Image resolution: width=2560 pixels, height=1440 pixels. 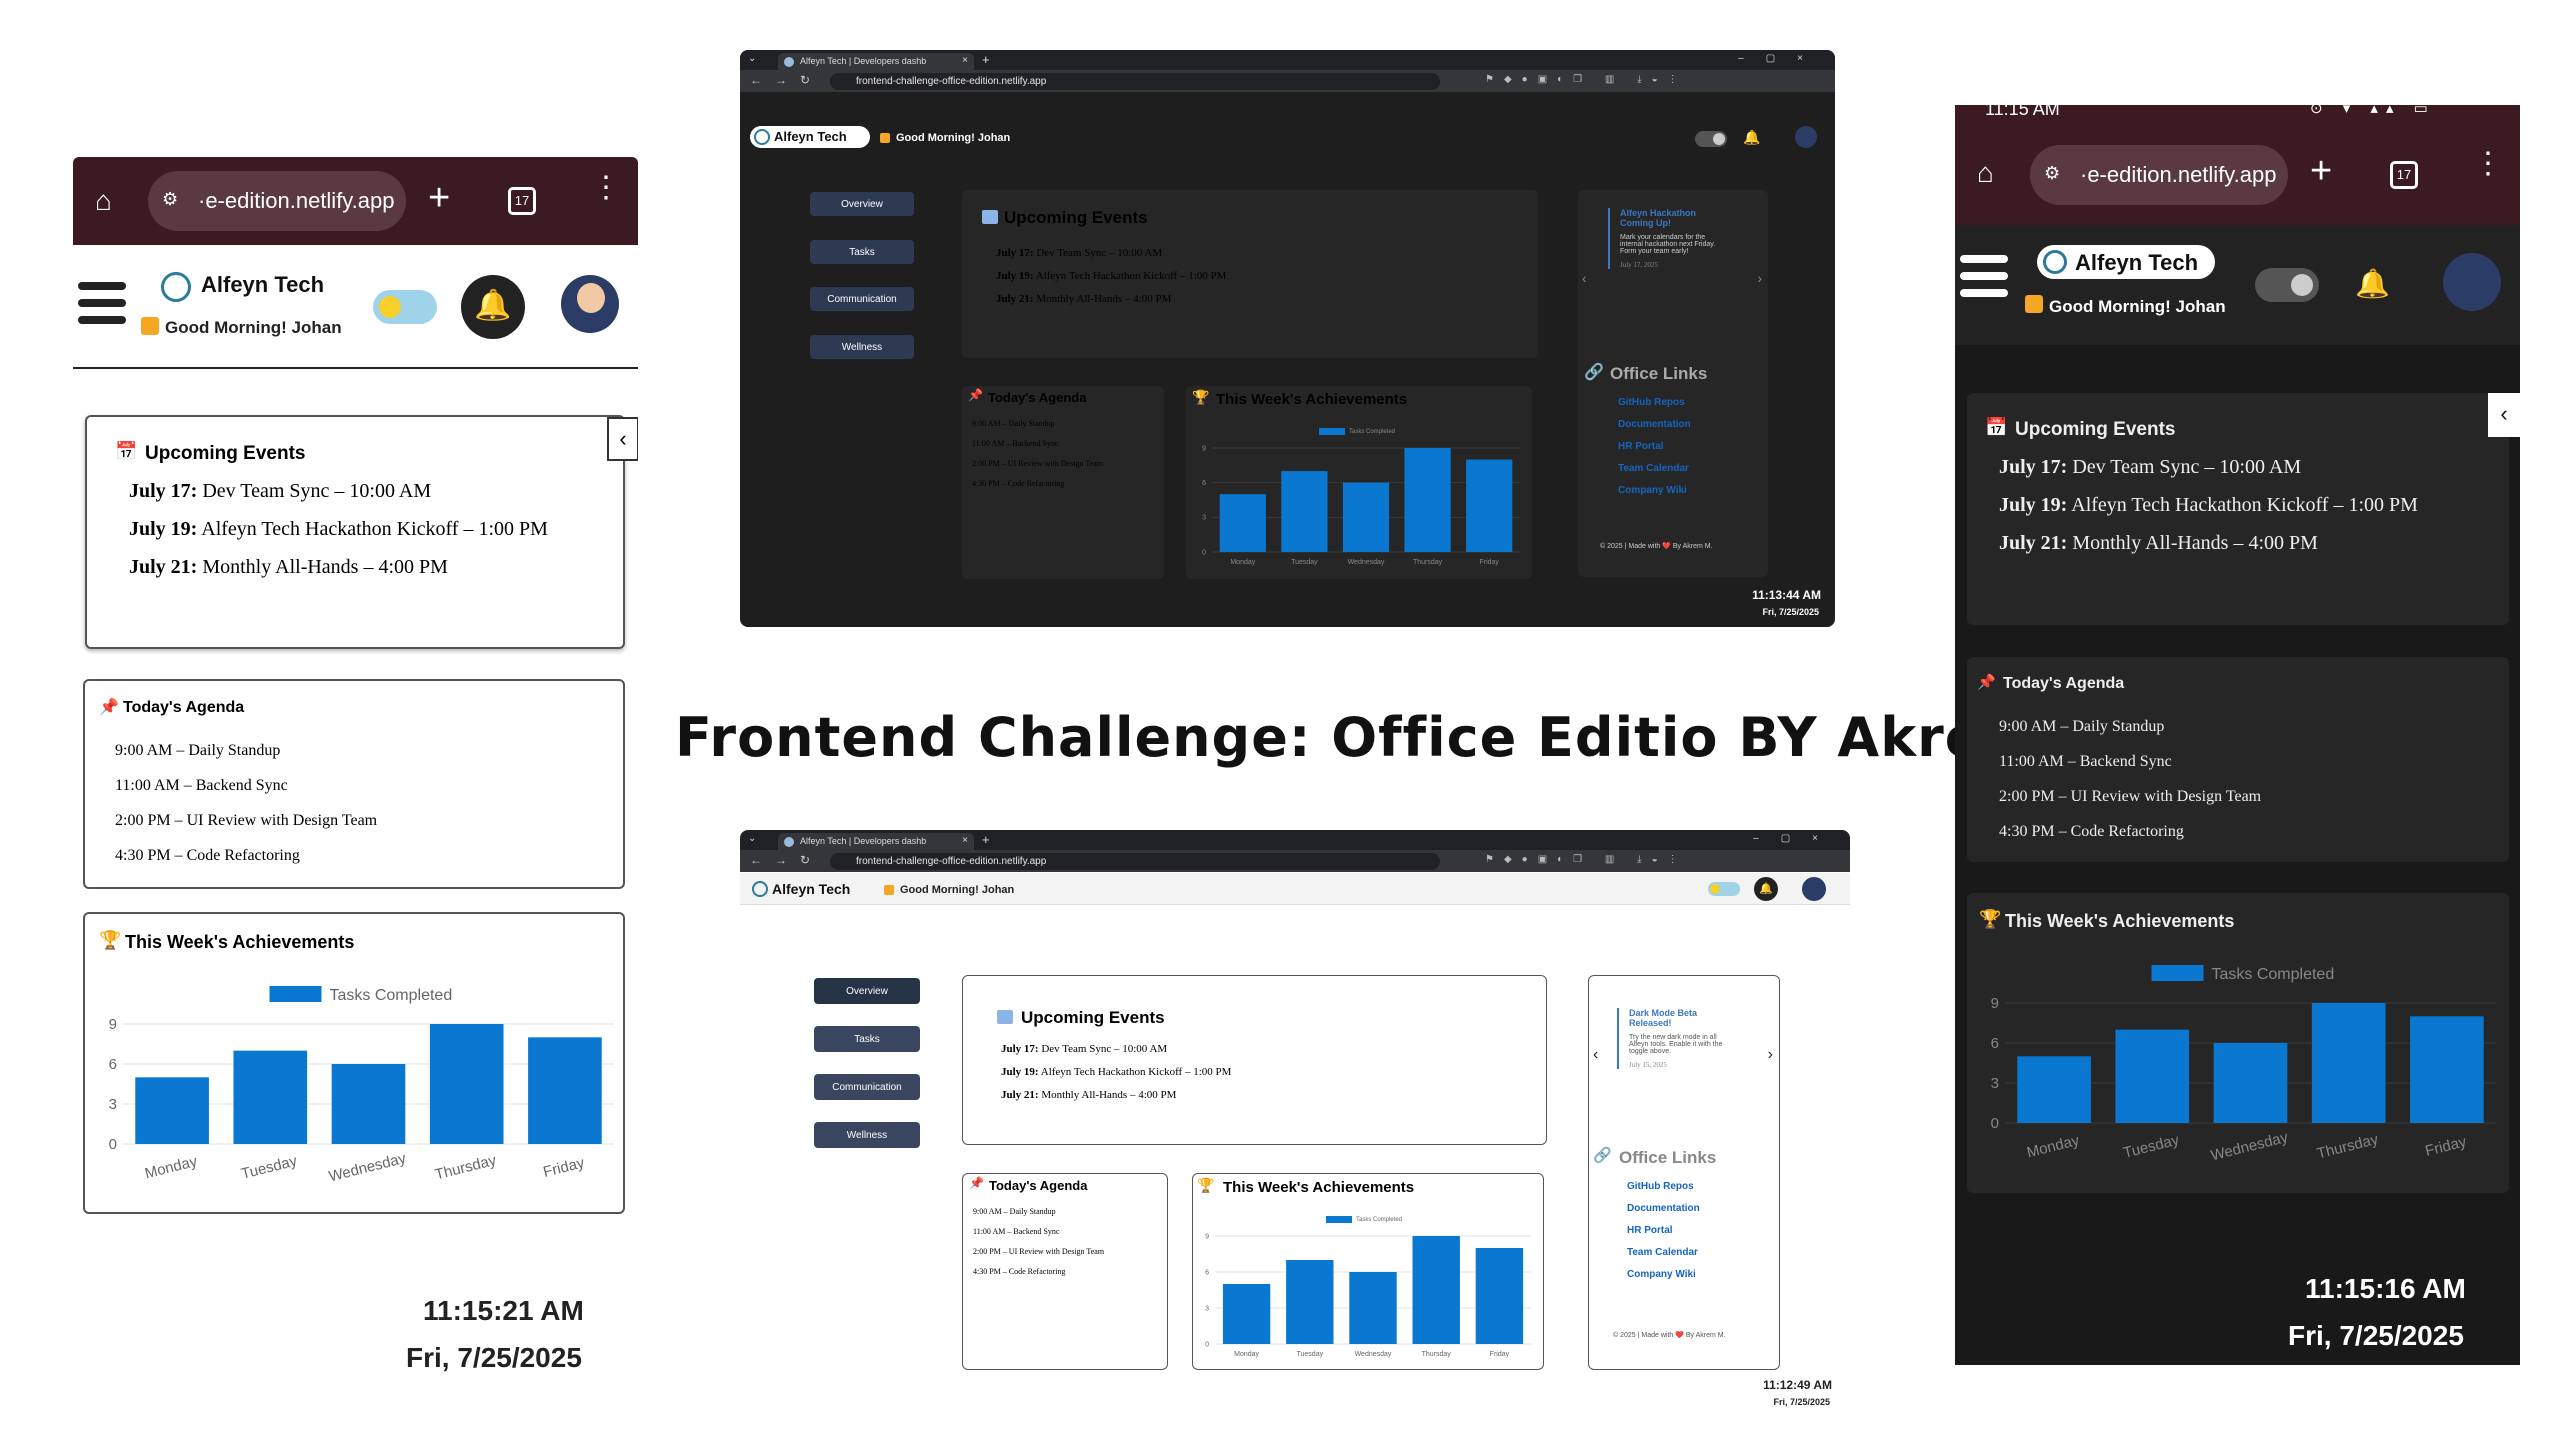 What do you see at coordinates (176, 287) in the screenshot?
I see `brand-logo-icon` at bounding box center [176, 287].